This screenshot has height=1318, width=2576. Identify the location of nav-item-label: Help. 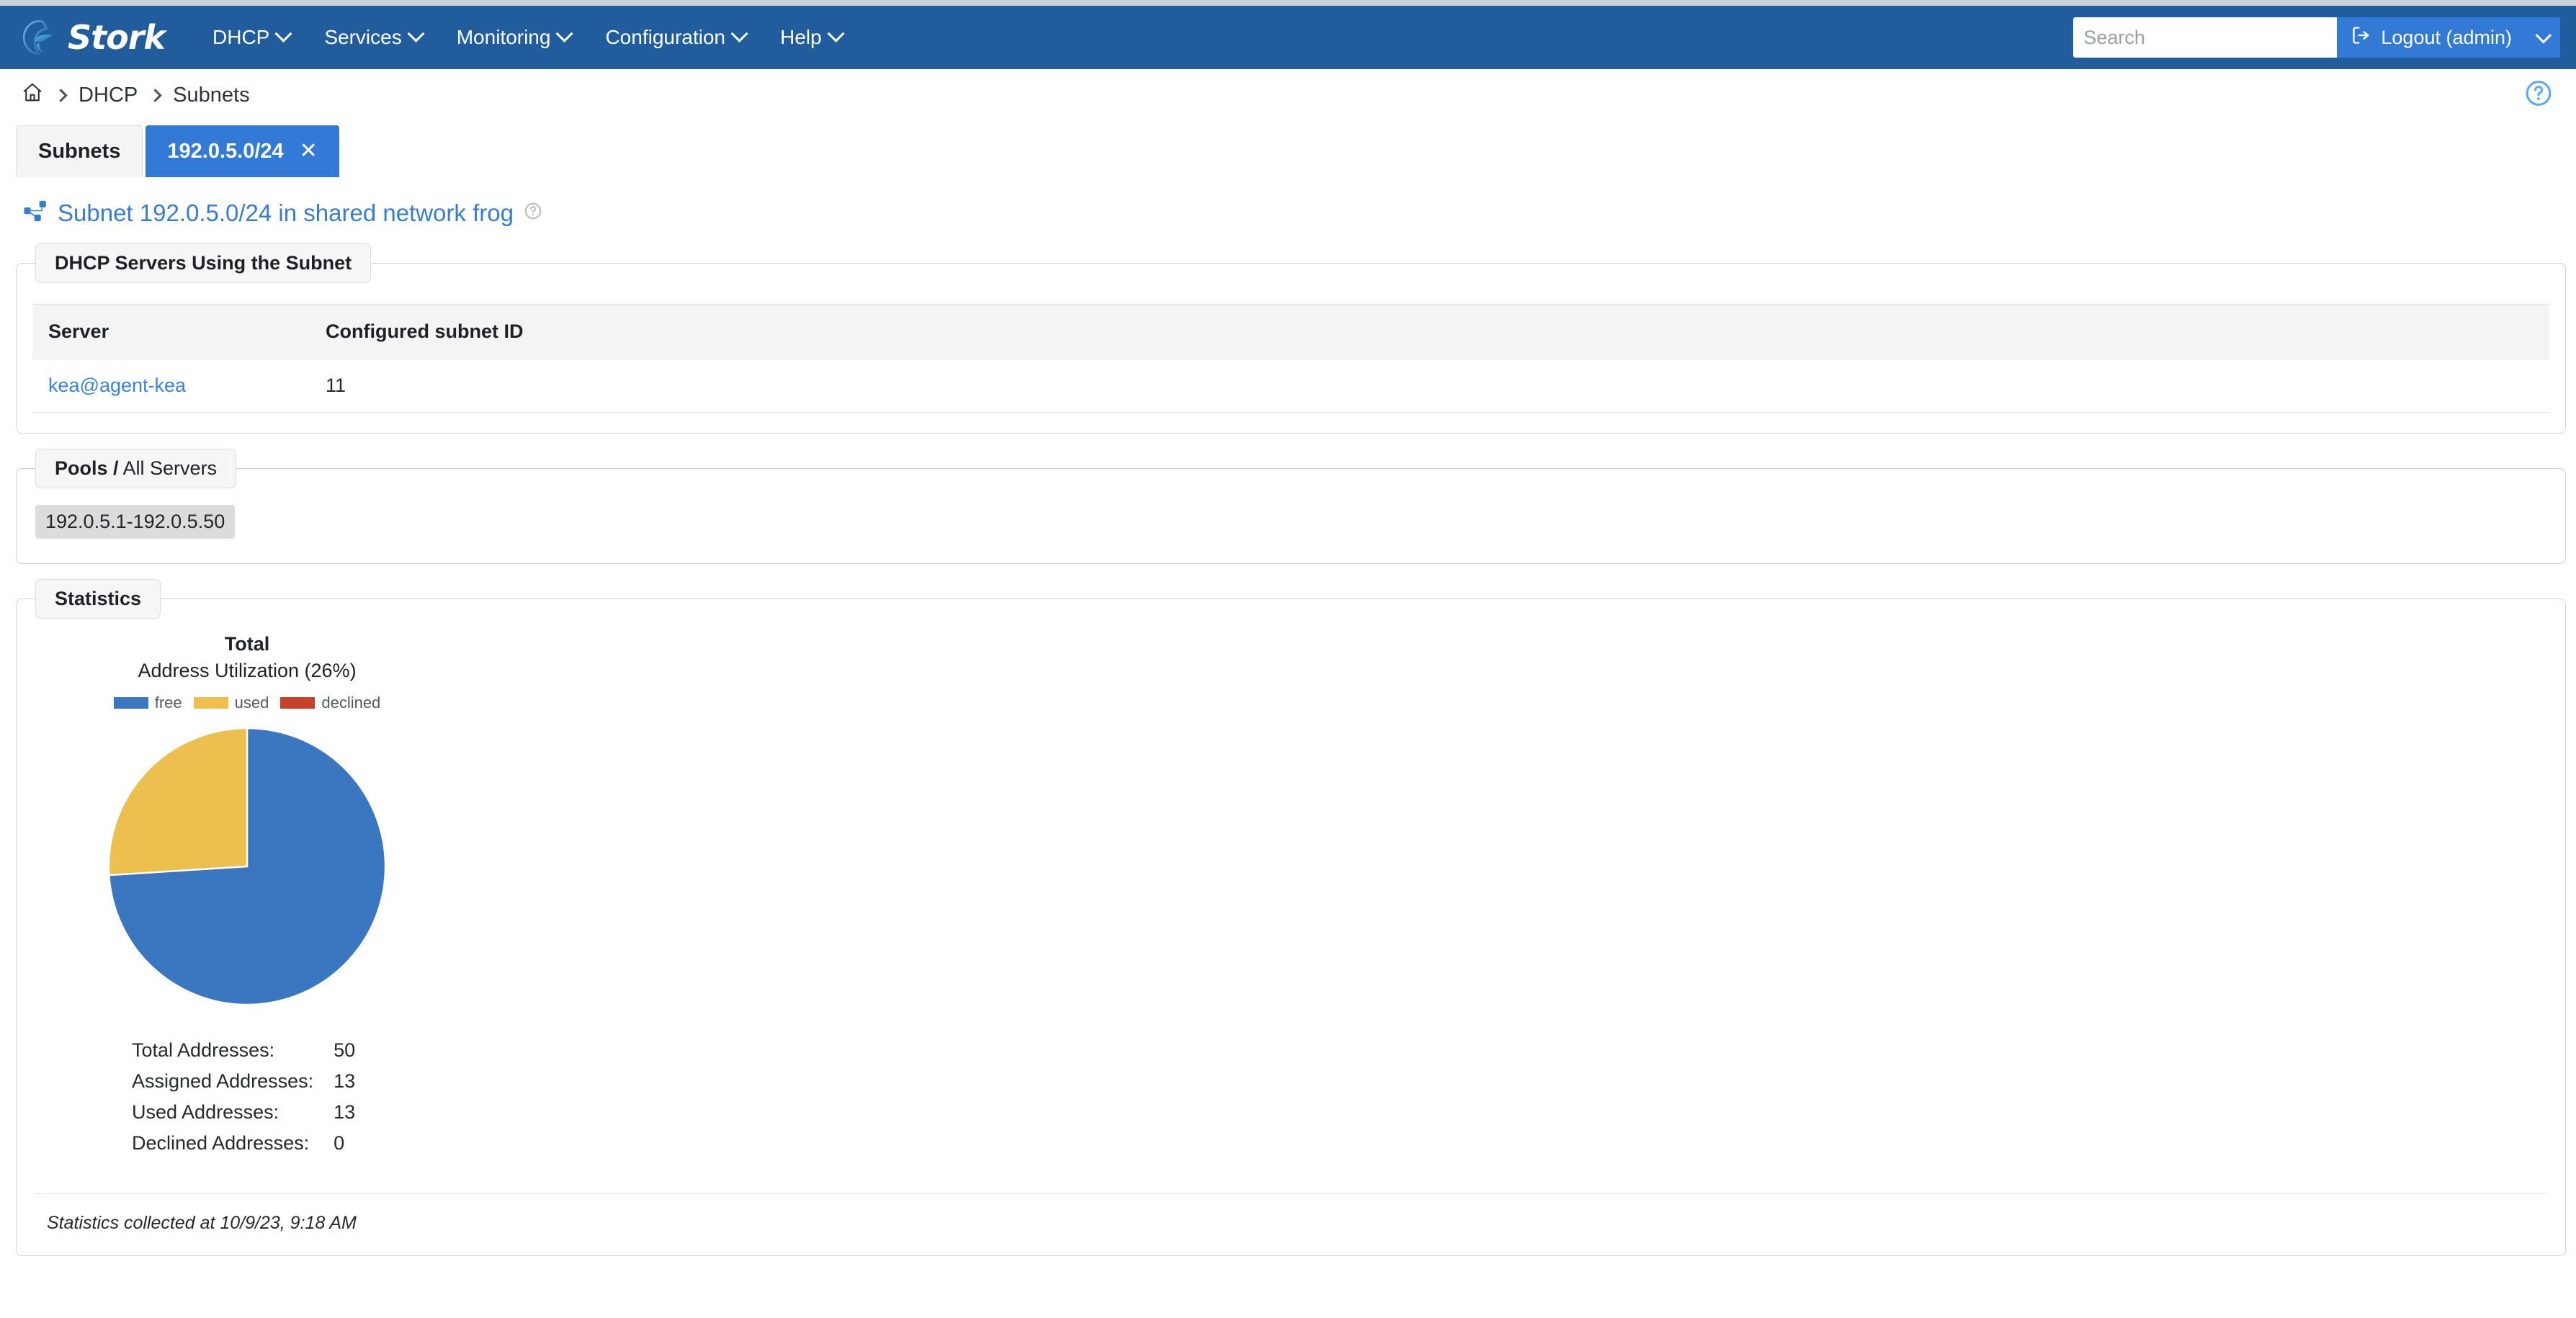
(801, 37).